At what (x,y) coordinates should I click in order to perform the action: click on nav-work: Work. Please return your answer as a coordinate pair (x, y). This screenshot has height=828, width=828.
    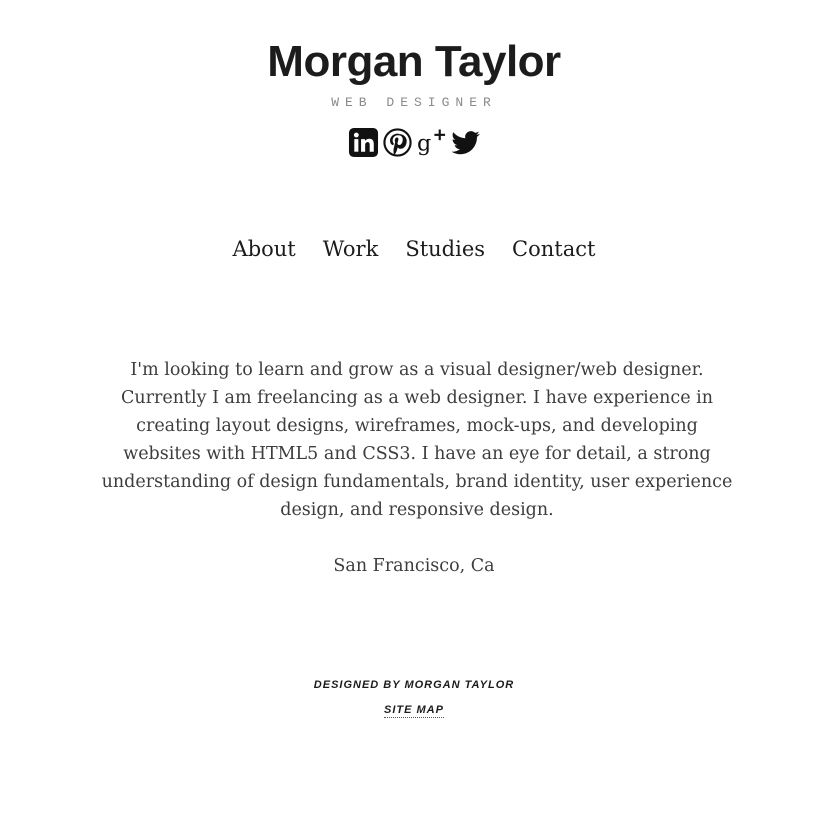
    Looking at the image, I should click on (351, 249).